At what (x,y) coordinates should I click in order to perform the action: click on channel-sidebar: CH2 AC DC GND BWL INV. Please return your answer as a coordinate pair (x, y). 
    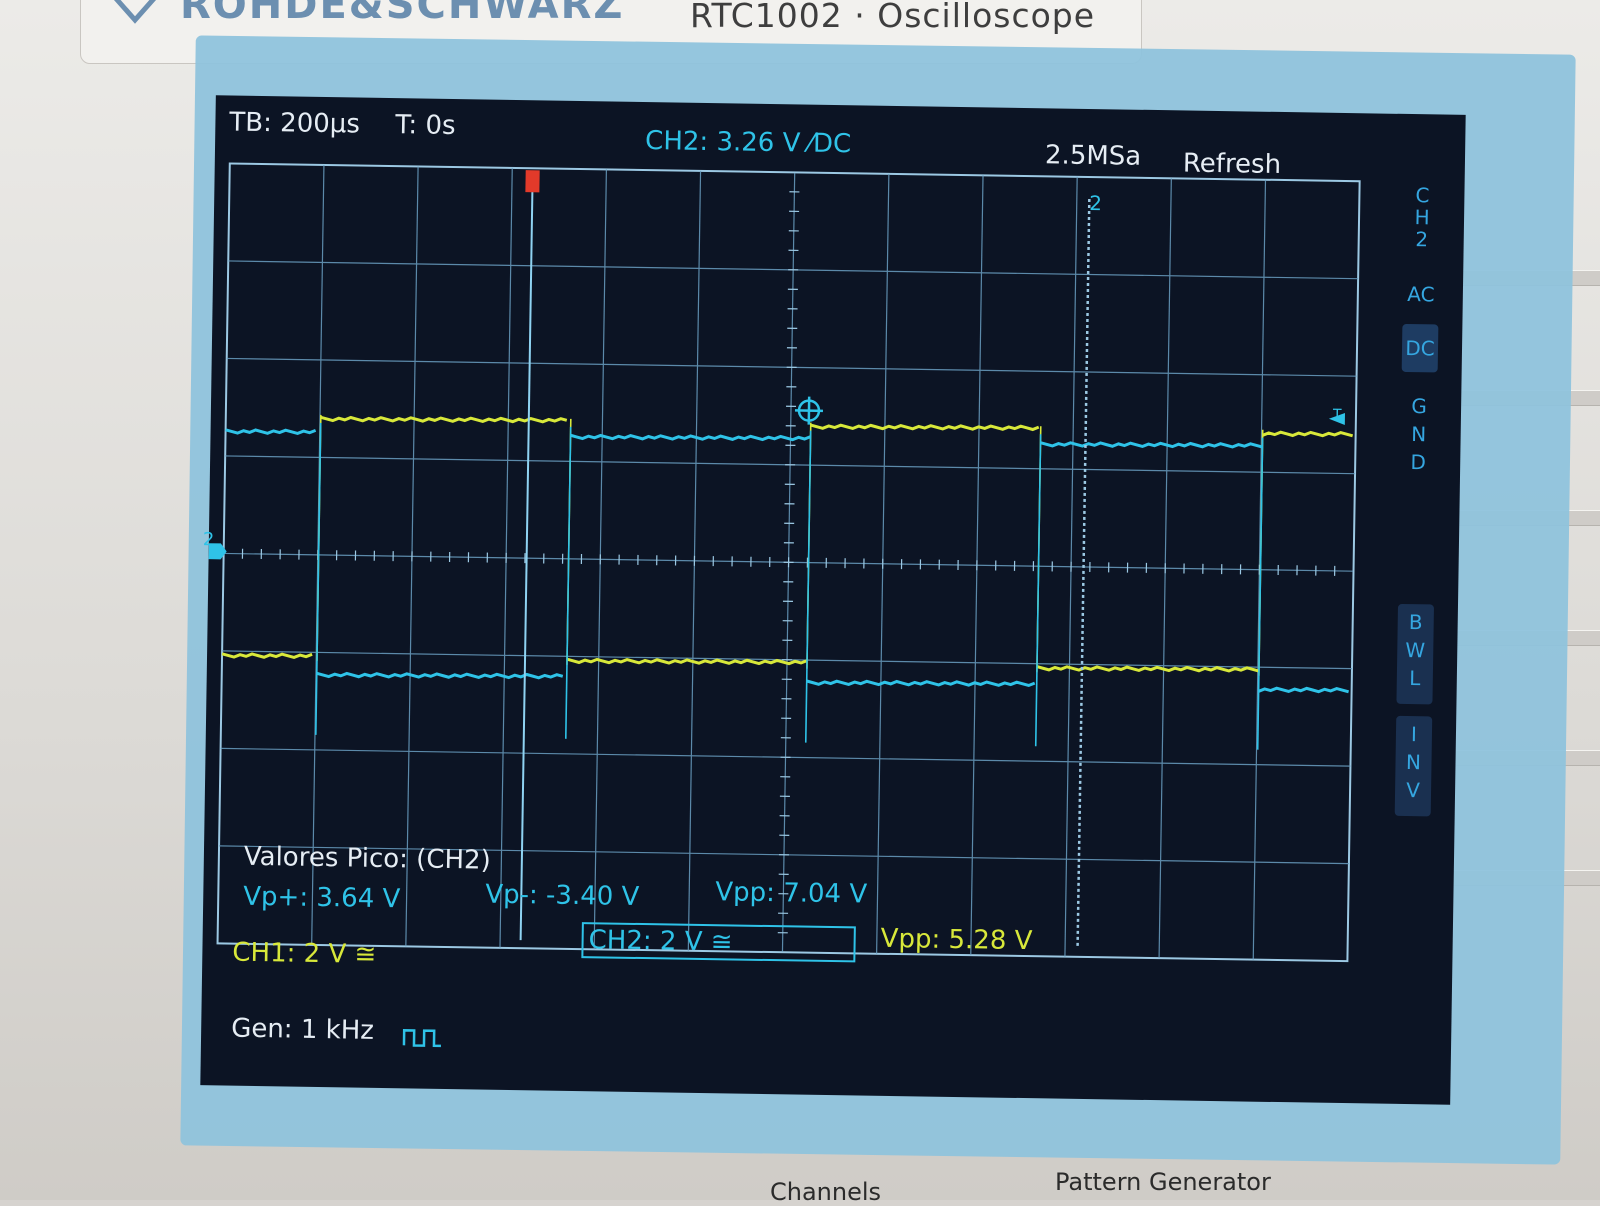
    Looking at the image, I should click on (1425, 184).